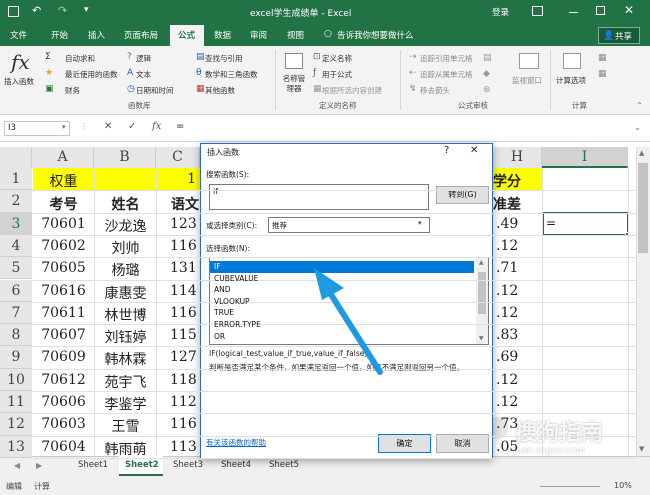 The image size is (650, 495). Describe the element at coordinates (143, 58) in the screenshot. I see `logical-button: 逻辑` at that location.